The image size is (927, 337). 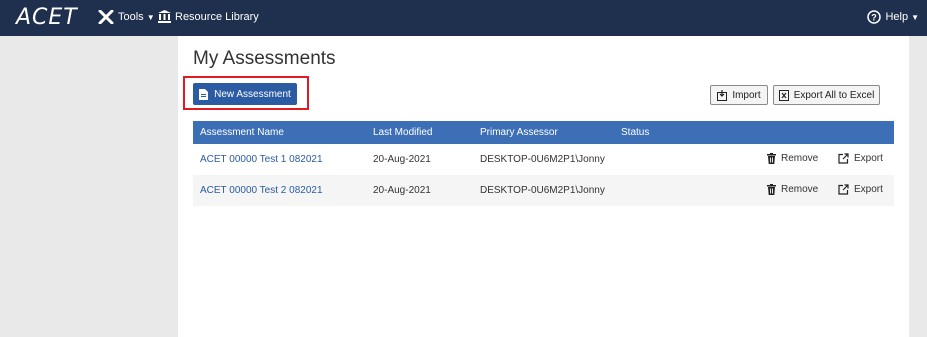 I want to click on help-icon: ?, so click(x=874, y=17).